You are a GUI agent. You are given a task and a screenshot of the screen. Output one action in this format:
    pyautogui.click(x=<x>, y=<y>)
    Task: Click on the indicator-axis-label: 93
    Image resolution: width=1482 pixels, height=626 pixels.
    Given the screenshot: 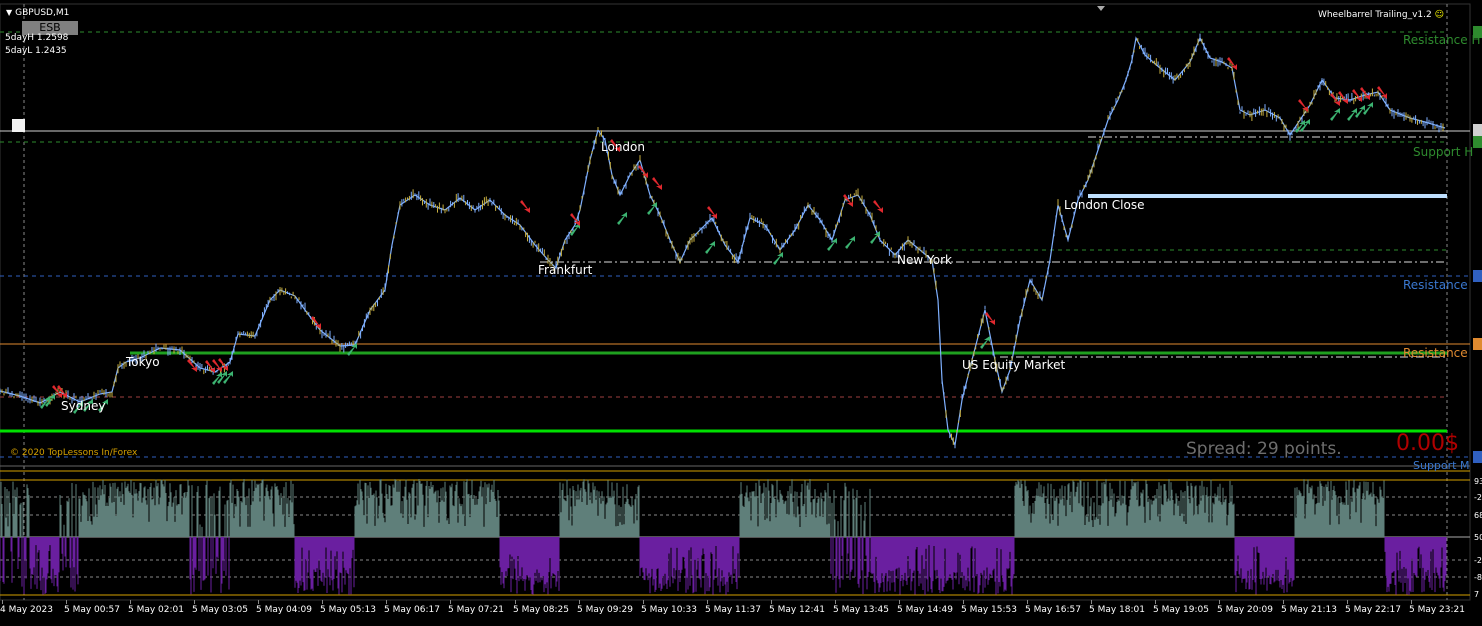 What is the action you would take?
    pyautogui.click(x=1478, y=481)
    